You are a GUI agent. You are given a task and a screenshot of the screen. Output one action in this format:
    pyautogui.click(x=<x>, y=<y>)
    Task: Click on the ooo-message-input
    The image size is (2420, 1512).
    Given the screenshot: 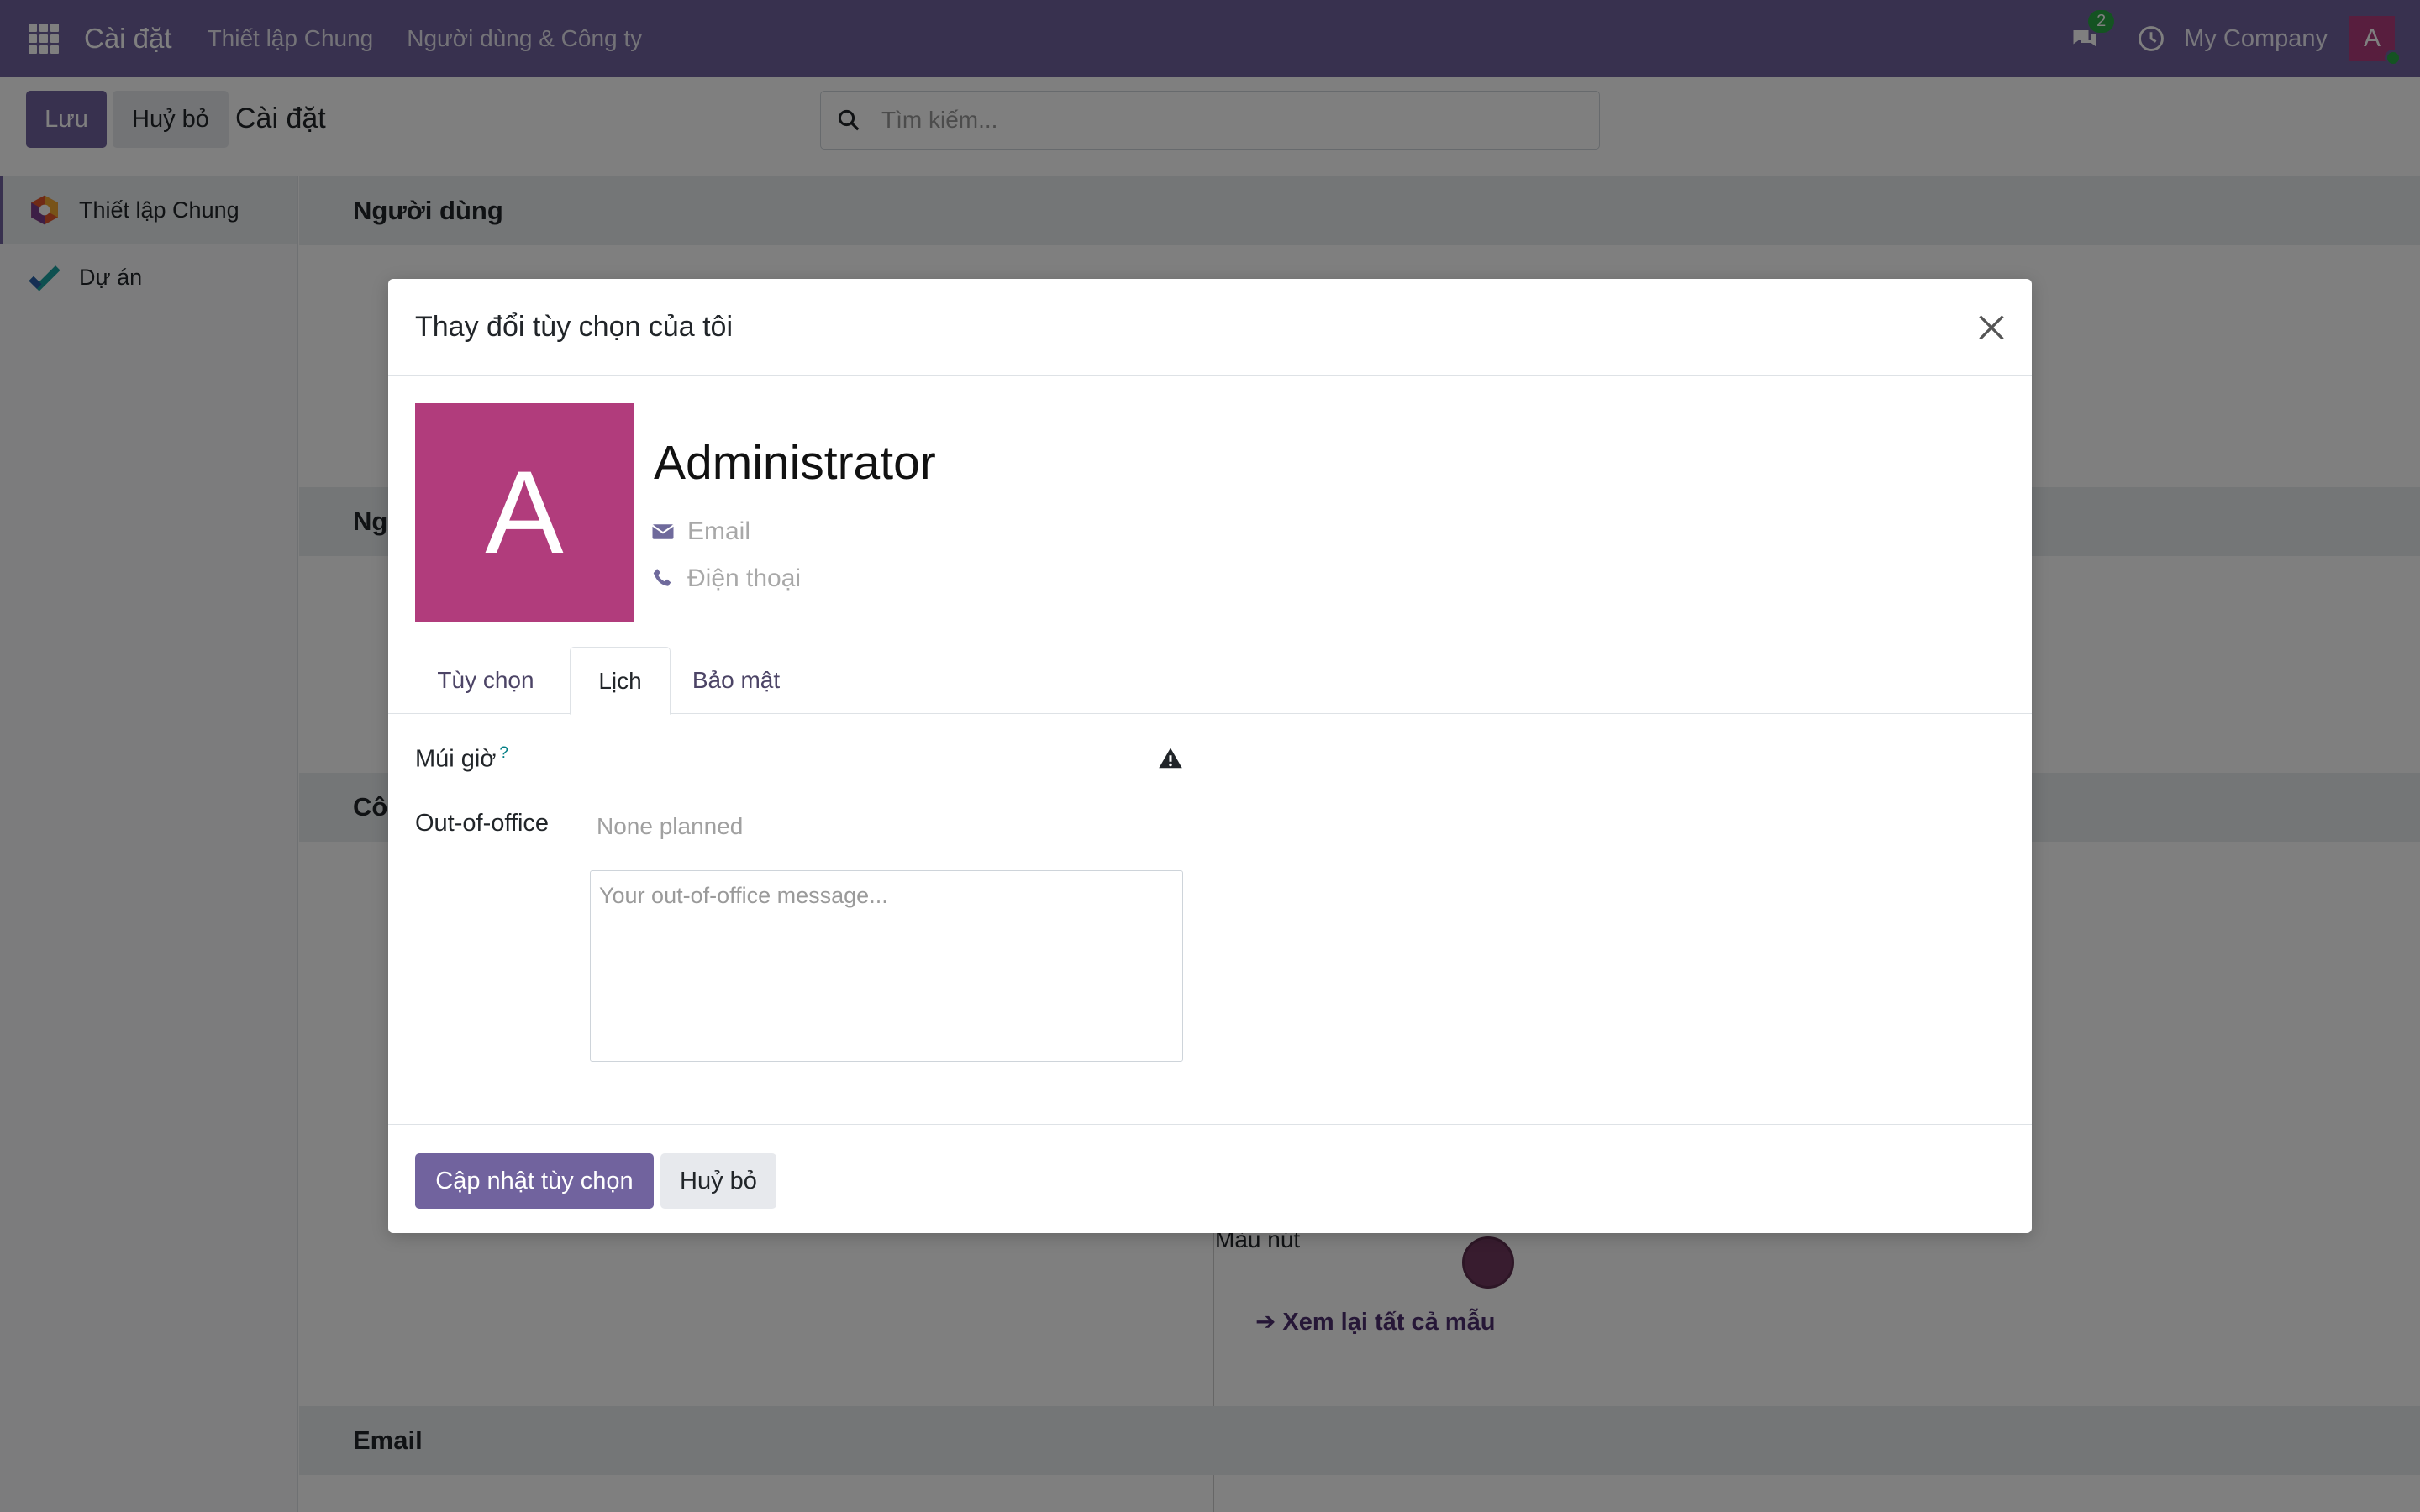 What is the action you would take?
    pyautogui.click(x=886, y=966)
    